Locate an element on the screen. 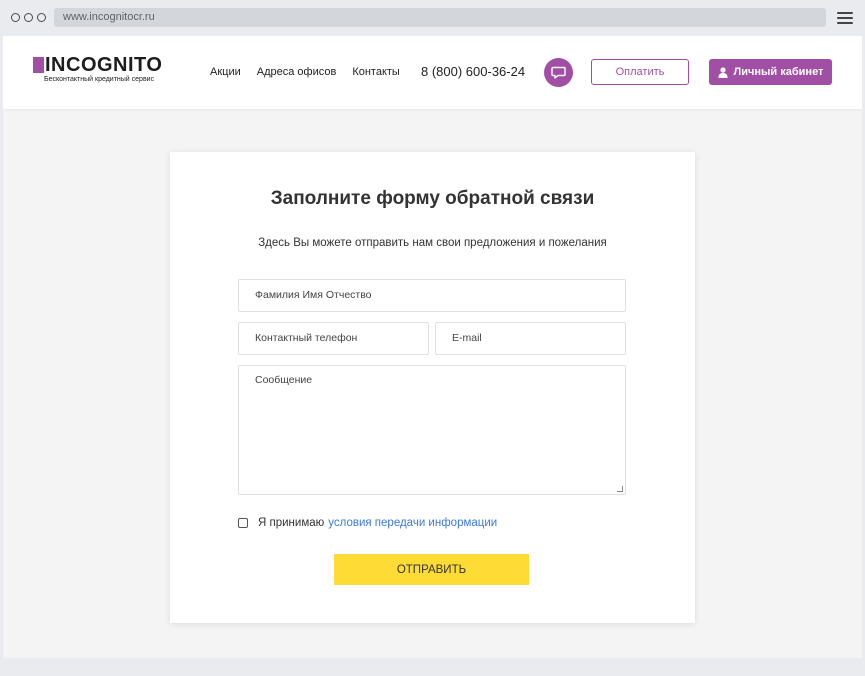 Image resolution: width=865 pixels, height=676 pixels. phone-number: 8 (800) 600-36-24 is located at coordinates (473, 71).